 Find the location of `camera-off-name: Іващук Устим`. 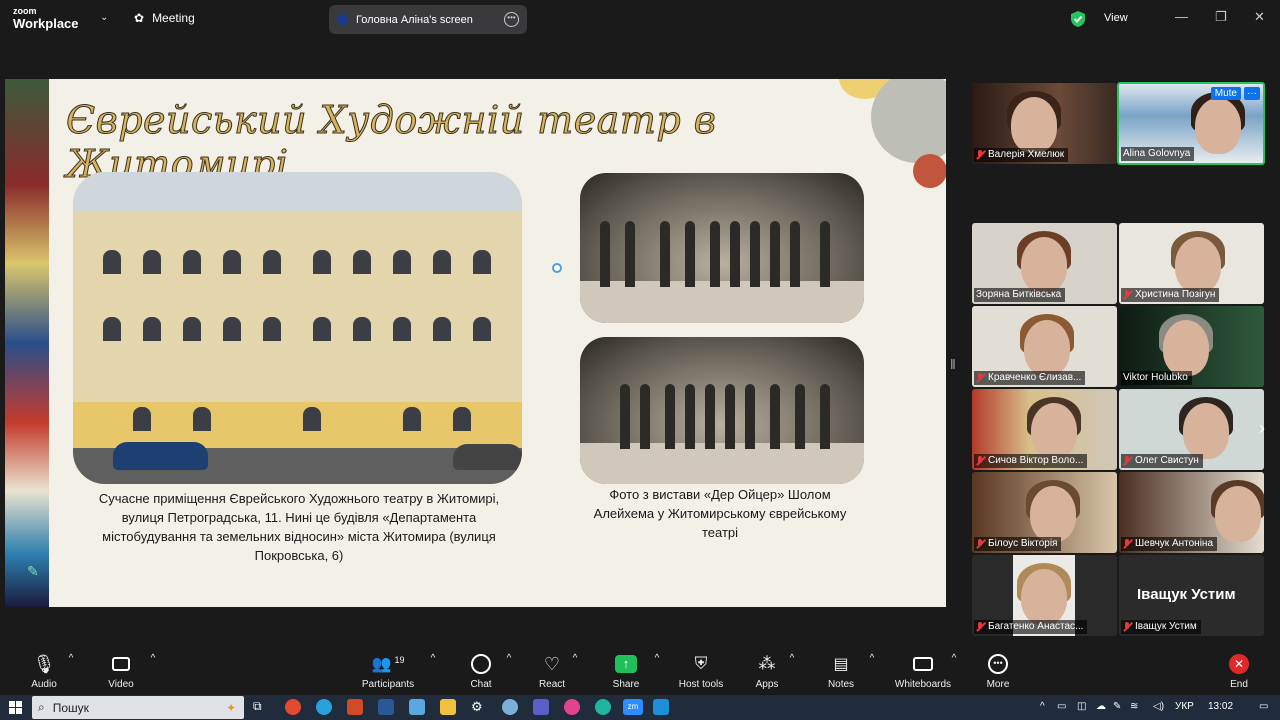

camera-off-name: Іващук Устим is located at coordinates (1186, 594).